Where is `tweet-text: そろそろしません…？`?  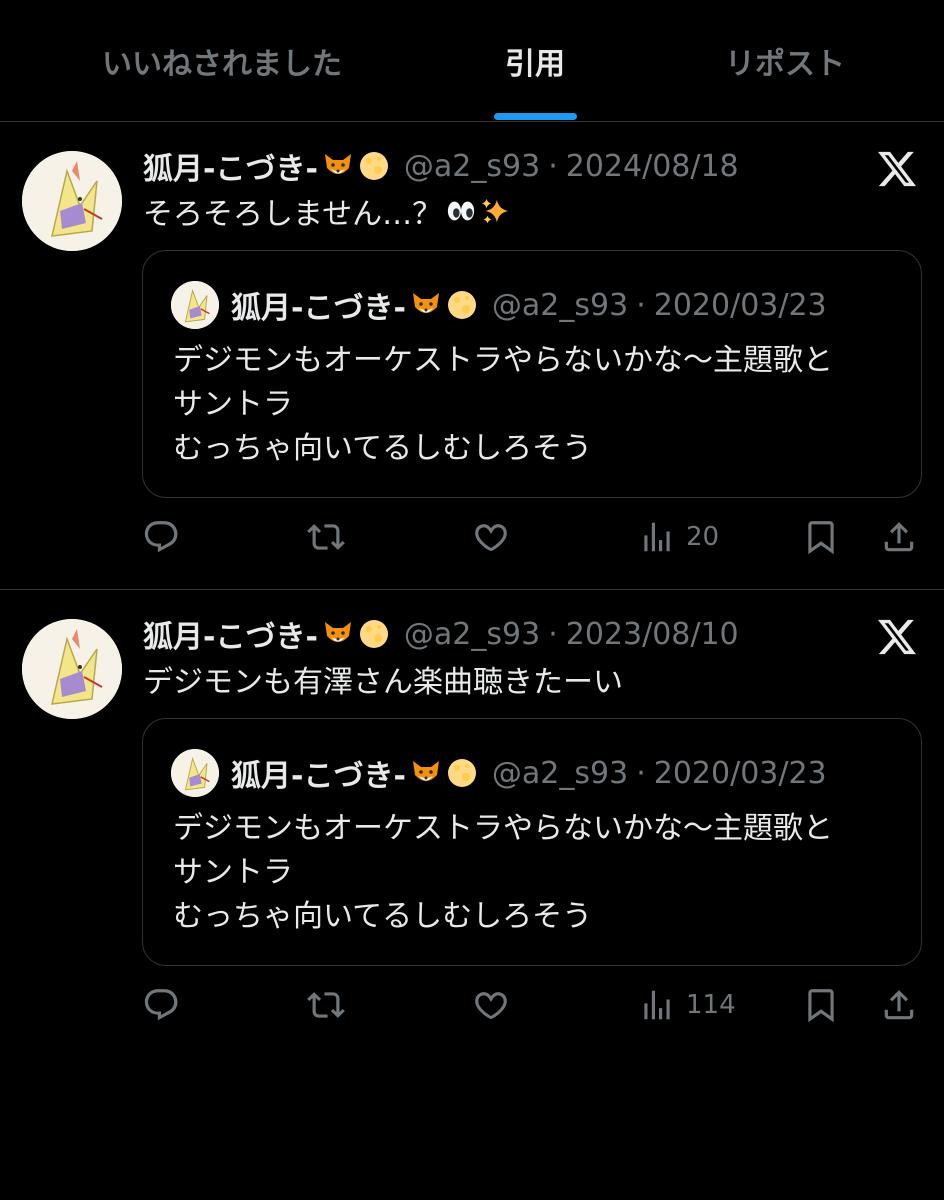 tweet-text: そろそろしません…？ is located at coordinates (326, 211).